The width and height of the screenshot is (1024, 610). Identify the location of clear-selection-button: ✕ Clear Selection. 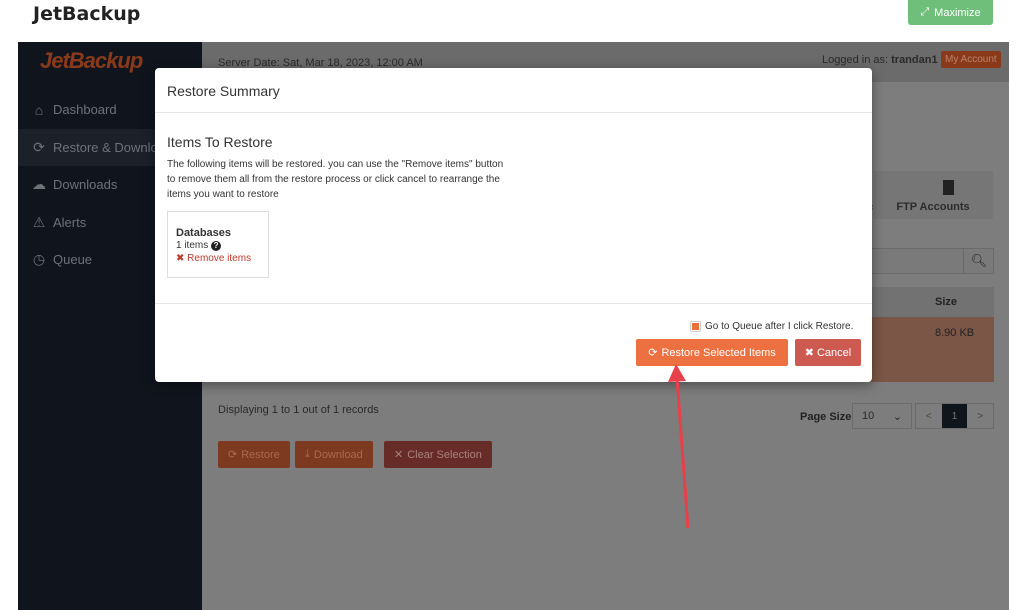
(438, 454).